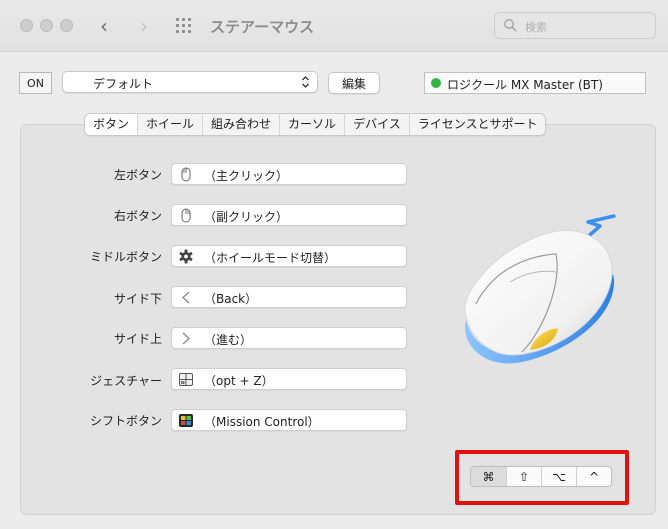  What do you see at coordinates (540, 289) in the screenshot?
I see `mouse-illustration` at bounding box center [540, 289].